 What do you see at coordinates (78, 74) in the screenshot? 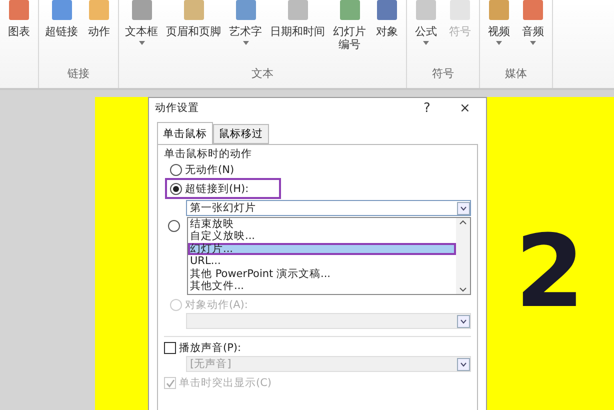
I see `group-label: 链接` at bounding box center [78, 74].